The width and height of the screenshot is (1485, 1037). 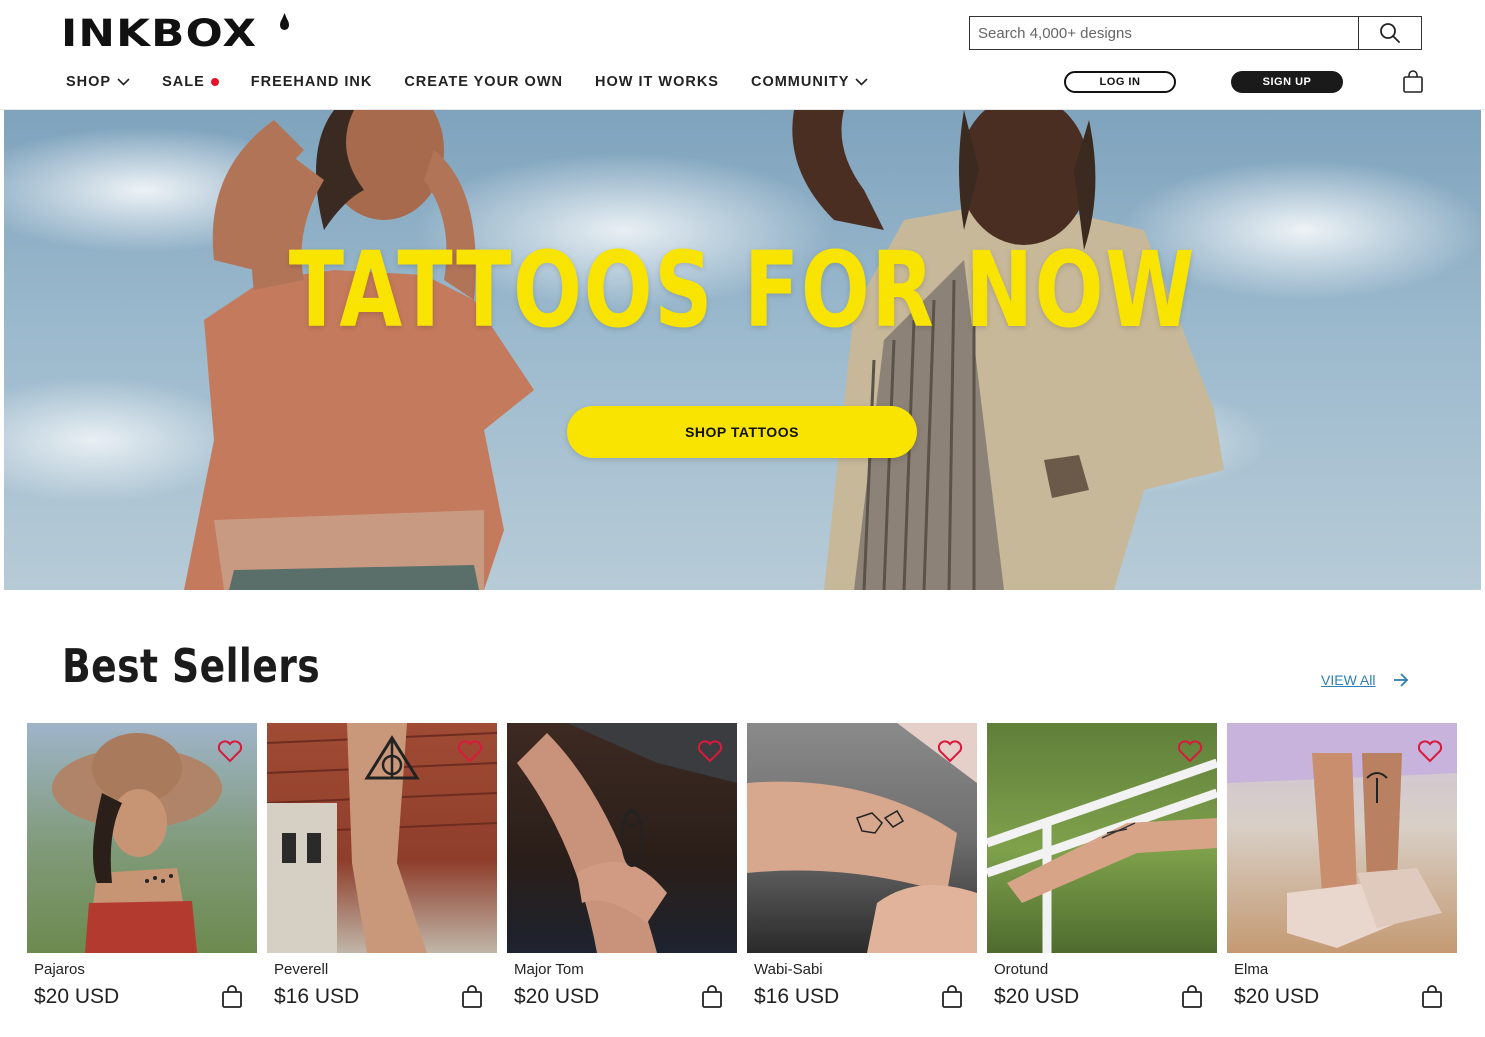 I want to click on search-button, so click(x=1389, y=33).